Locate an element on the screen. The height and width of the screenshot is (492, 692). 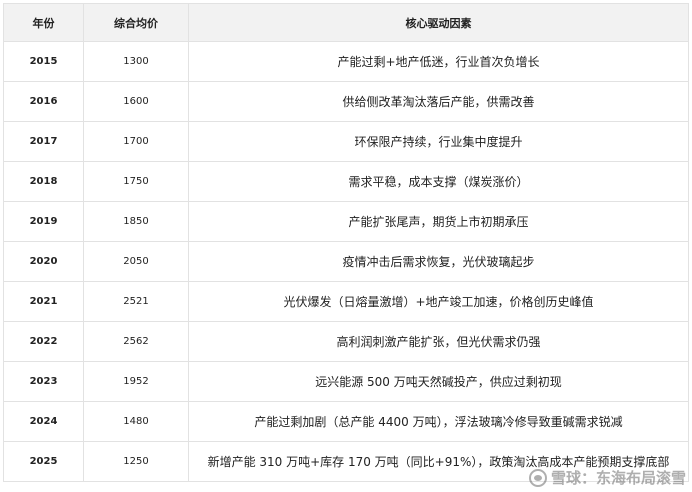
cell-driver: 产能扩张尾声，期货上市初期承压 is located at coordinates (438, 221).